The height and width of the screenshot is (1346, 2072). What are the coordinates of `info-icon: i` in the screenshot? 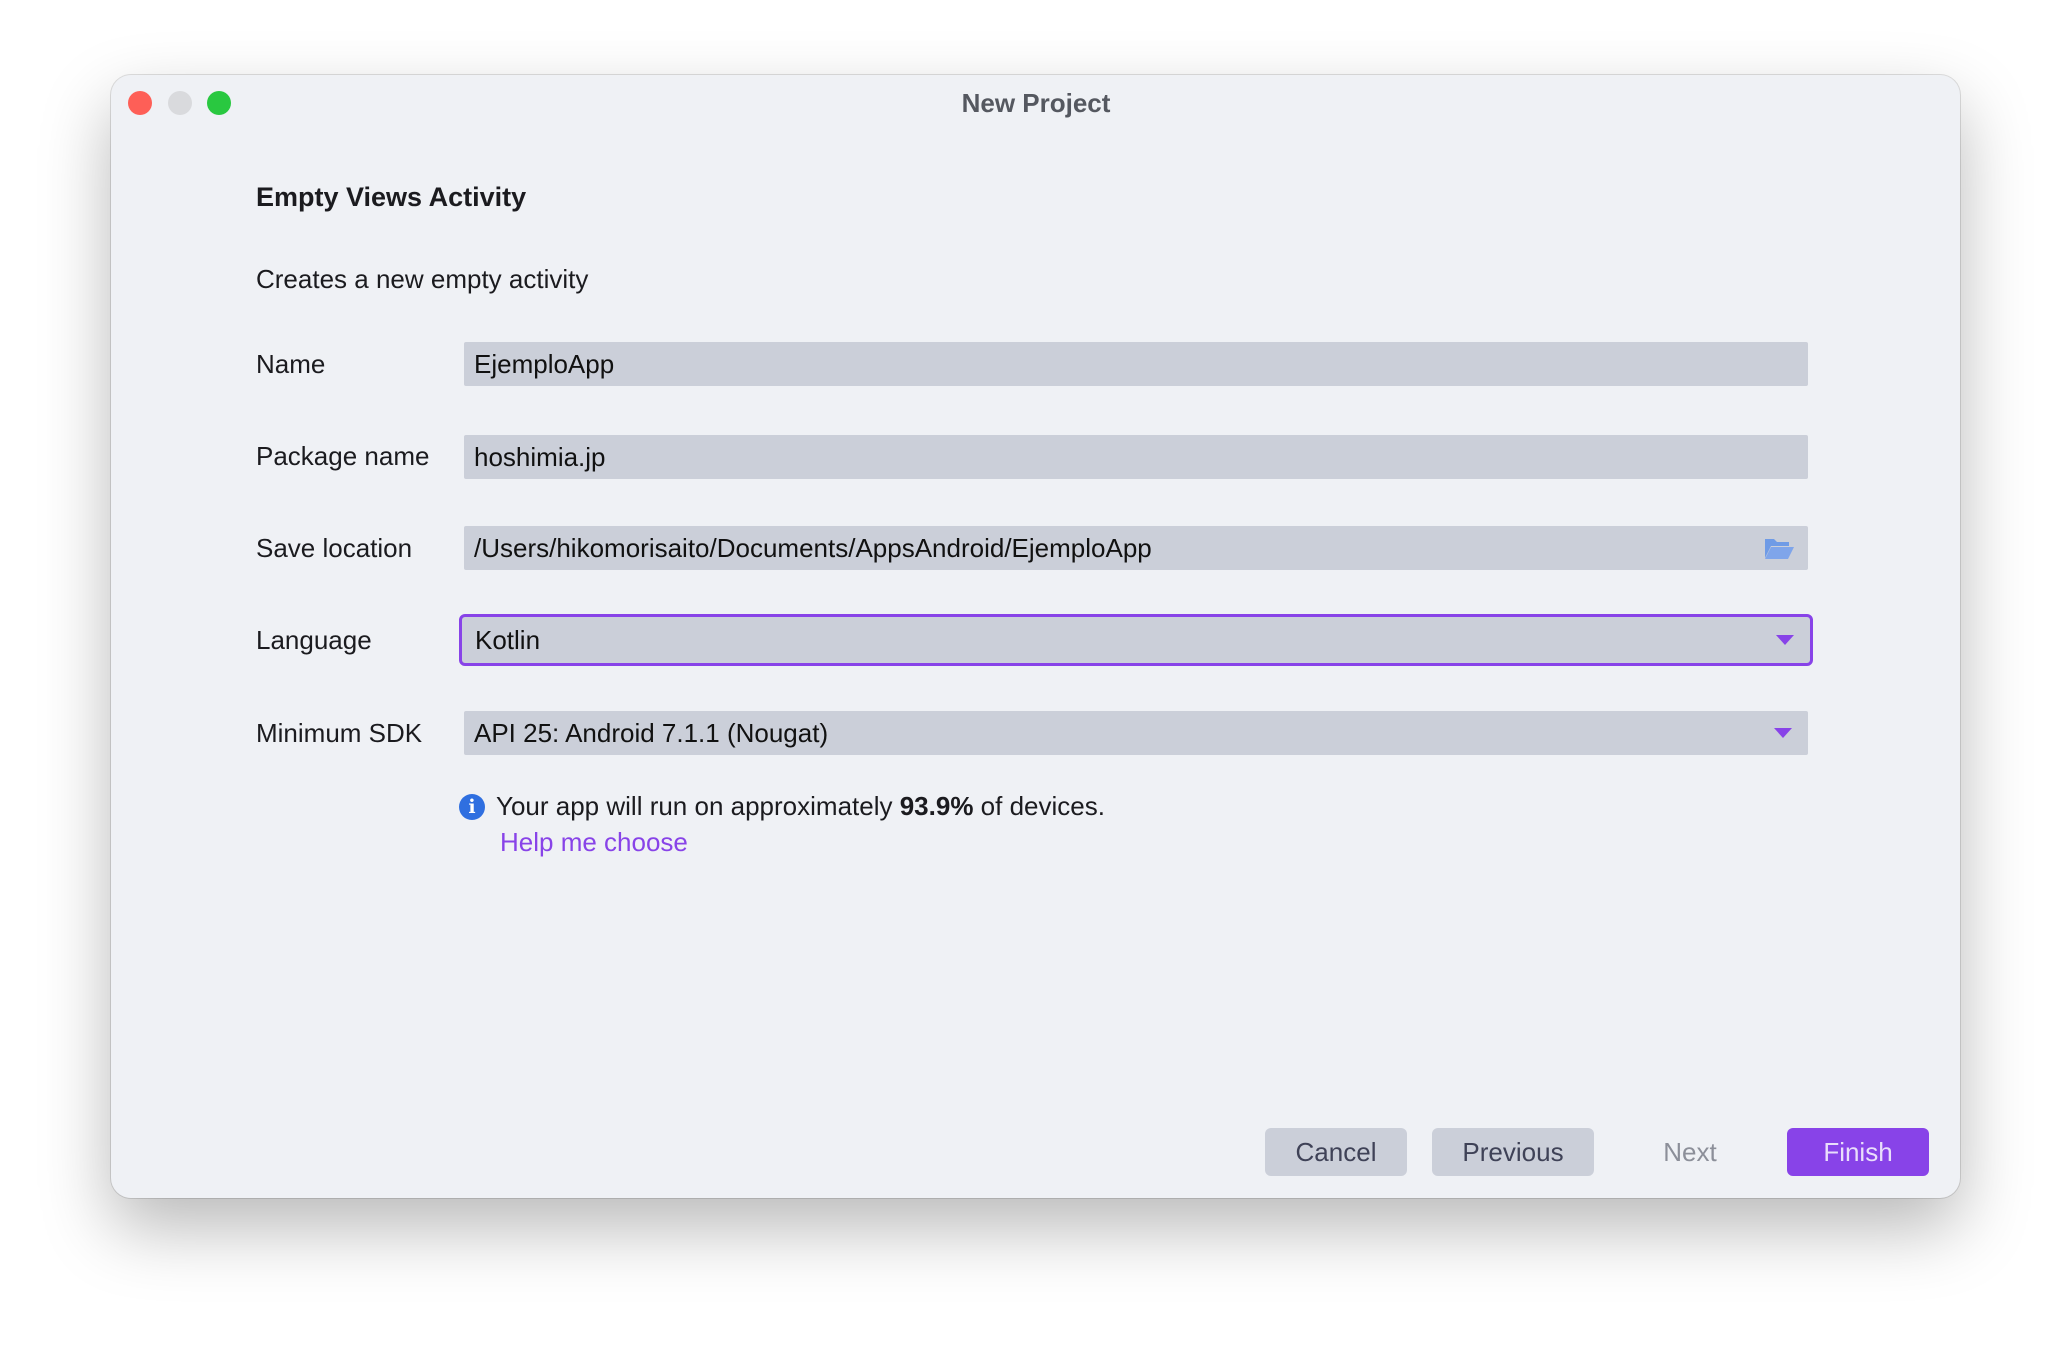 It's located at (472, 807).